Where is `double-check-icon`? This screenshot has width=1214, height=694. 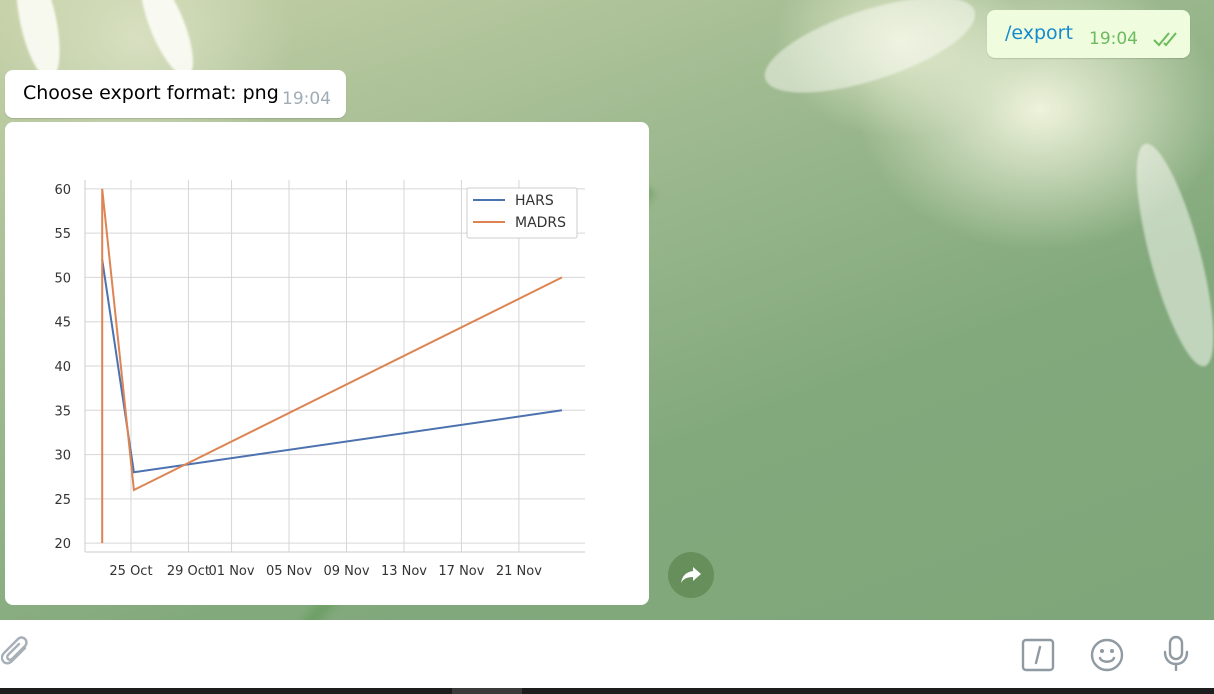
double-check-icon is located at coordinates (1165, 39).